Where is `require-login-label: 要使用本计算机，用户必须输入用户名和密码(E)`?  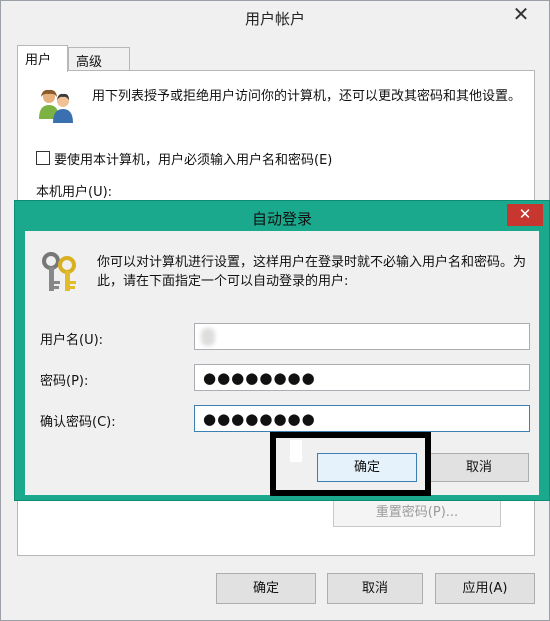
require-login-label: 要使用本计算机，用户必须输入用户名和密码(E) is located at coordinates (193, 158).